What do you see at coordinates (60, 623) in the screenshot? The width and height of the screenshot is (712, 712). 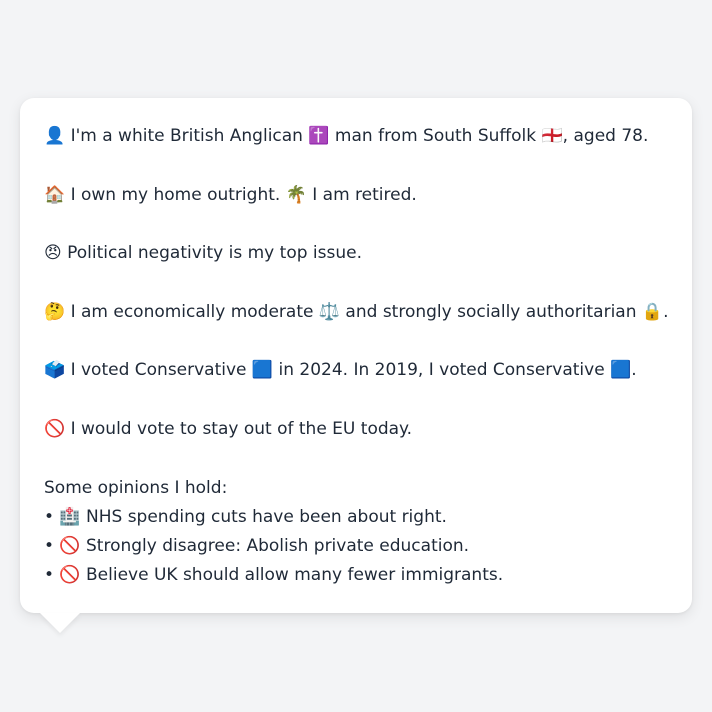 I see `speech-bubble-tail` at bounding box center [60, 623].